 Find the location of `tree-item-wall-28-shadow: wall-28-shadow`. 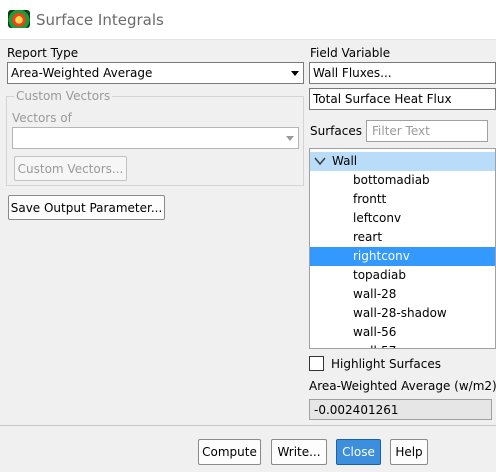

tree-item-wall-28-shadow: wall-28-shadow is located at coordinates (402, 313).